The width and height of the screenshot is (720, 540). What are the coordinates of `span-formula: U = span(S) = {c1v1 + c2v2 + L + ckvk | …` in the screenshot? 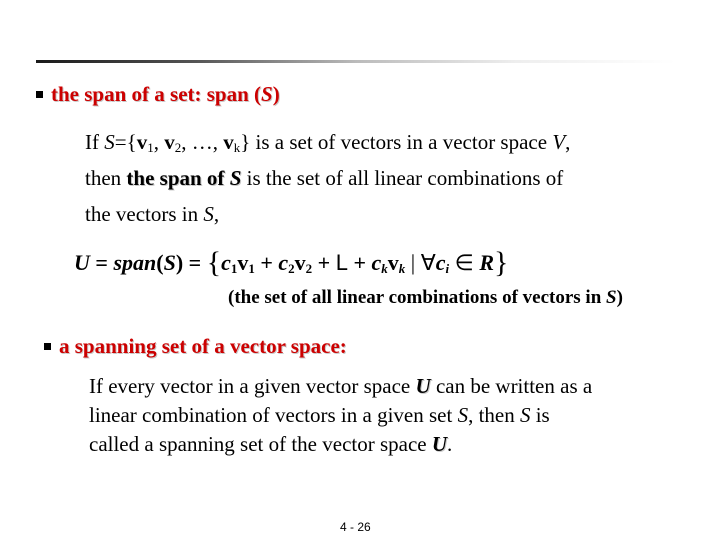 It's located at (291, 262).